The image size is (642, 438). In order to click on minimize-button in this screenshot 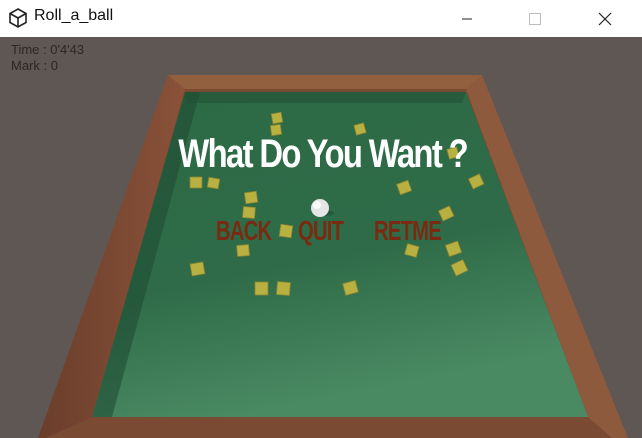, I will do `click(467, 18)`.